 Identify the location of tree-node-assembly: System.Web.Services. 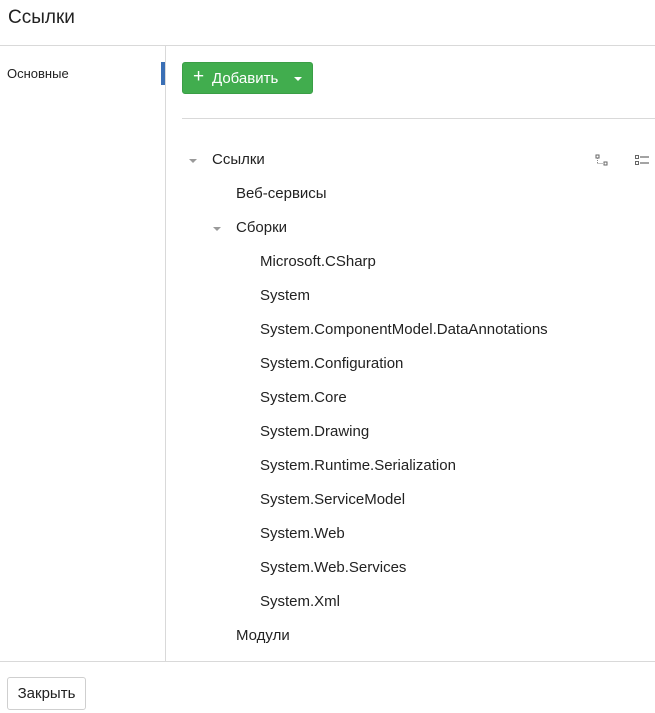
(386, 568).